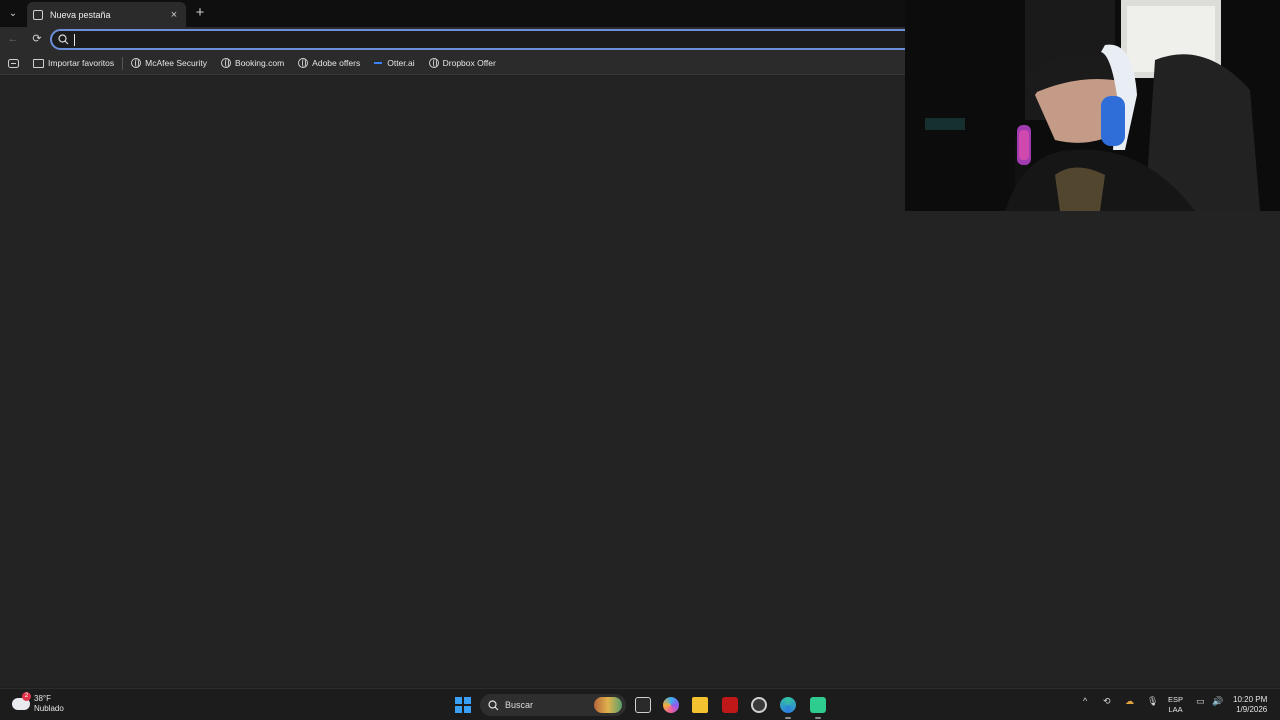 The image size is (1280, 720). Describe the element at coordinates (1085, 701) in the screenshot. I see `chevron-up-icon: ^` at that location.